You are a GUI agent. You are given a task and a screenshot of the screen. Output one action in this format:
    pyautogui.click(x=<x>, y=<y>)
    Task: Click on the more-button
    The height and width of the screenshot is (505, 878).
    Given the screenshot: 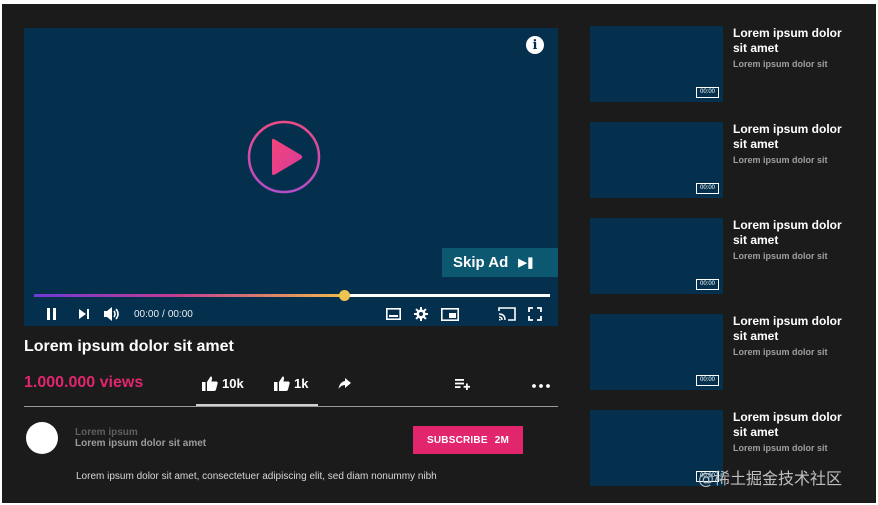 What is the action you would take?
    pyautogui.click(x=543, y=386)
    